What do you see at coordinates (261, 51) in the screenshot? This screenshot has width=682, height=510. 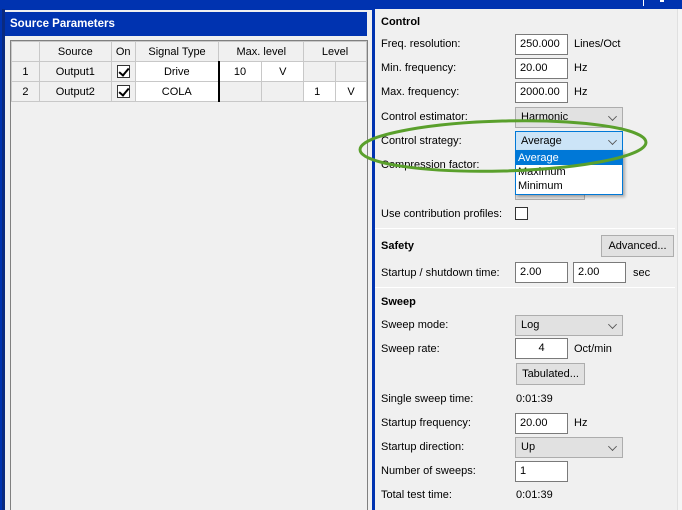 I see `header-max-level: Max. level` at bounding box center [261, 51].